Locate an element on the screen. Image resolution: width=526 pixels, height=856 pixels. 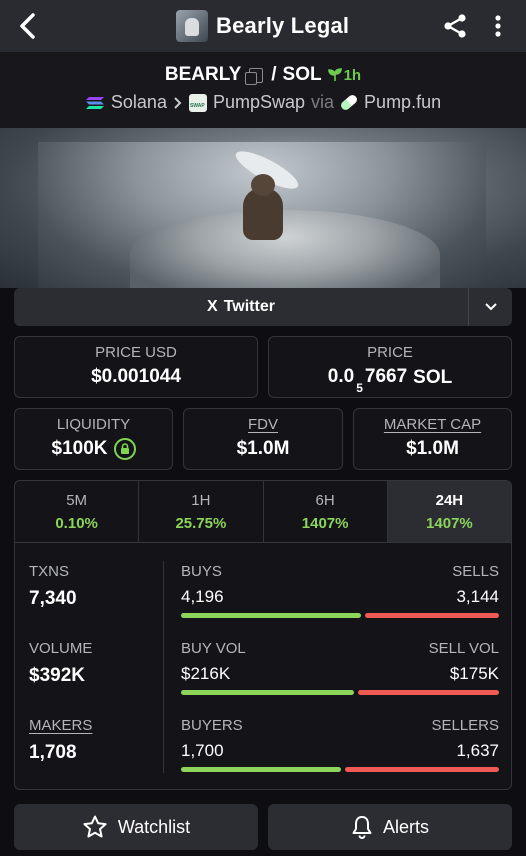
market-cap-label: MARKET CAP is located at coordinates (432, 424).